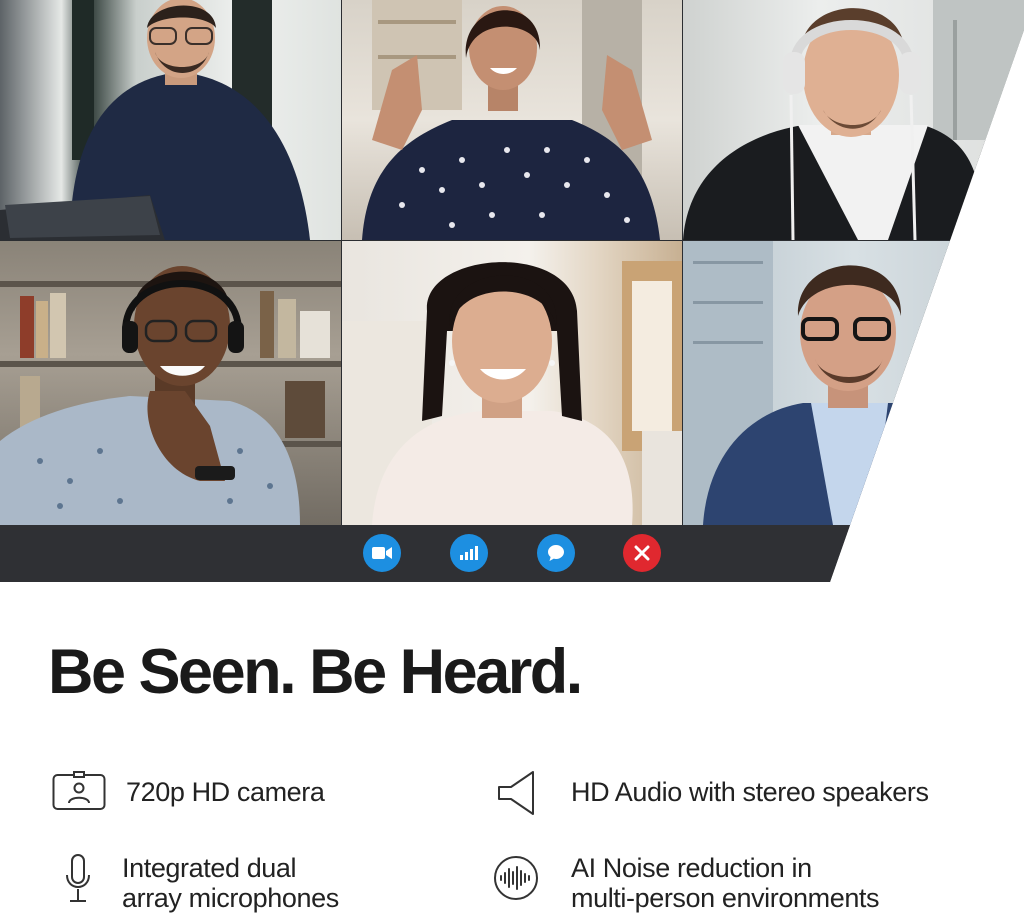 The image size is (1024, 916). What do you see at coordinates (512, 553) in the screenshot?
I see `call-control-bar` at bounding box center [512, 553].